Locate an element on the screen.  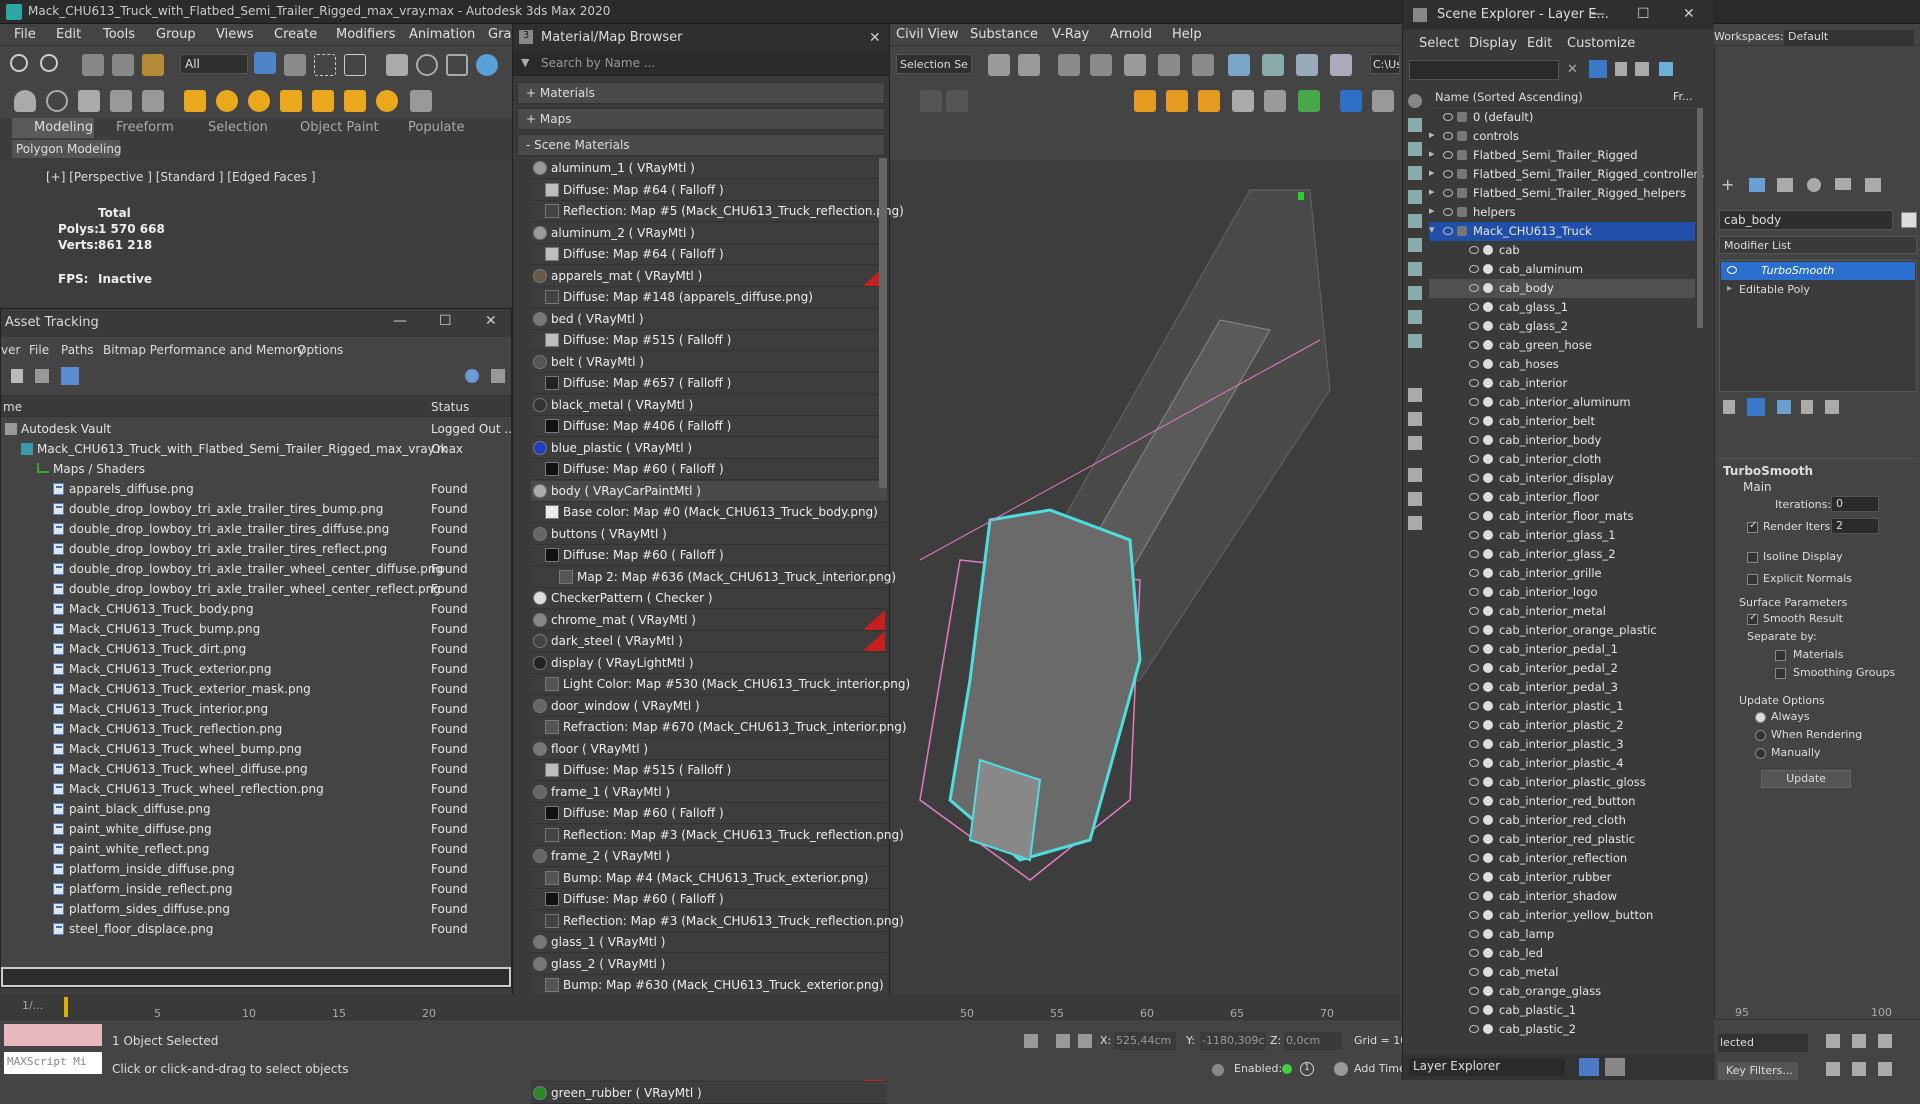
manually-radio is located at coordinates (1760, 753).